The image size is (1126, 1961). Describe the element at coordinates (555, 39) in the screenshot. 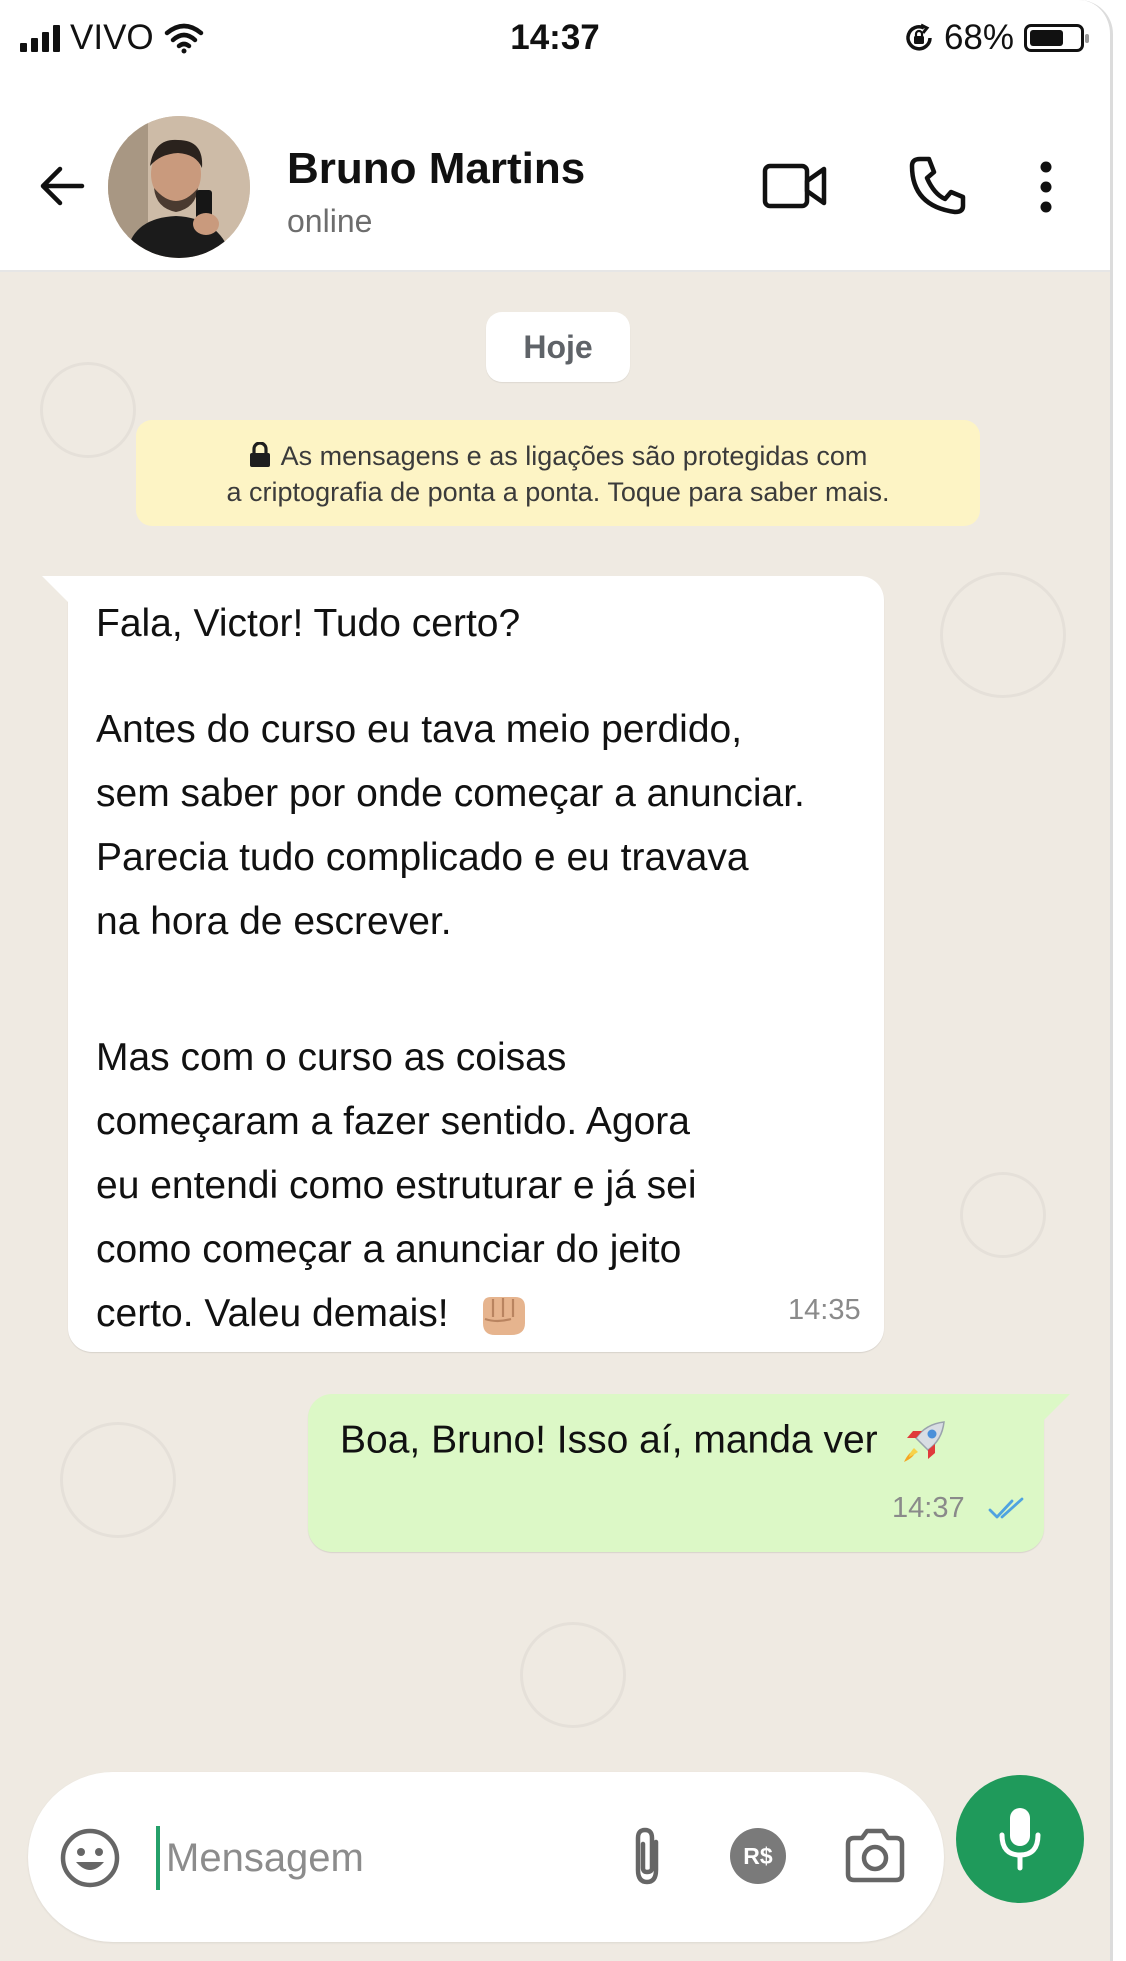

I see `status-bar: VIVO 14:37 68%` at that location.